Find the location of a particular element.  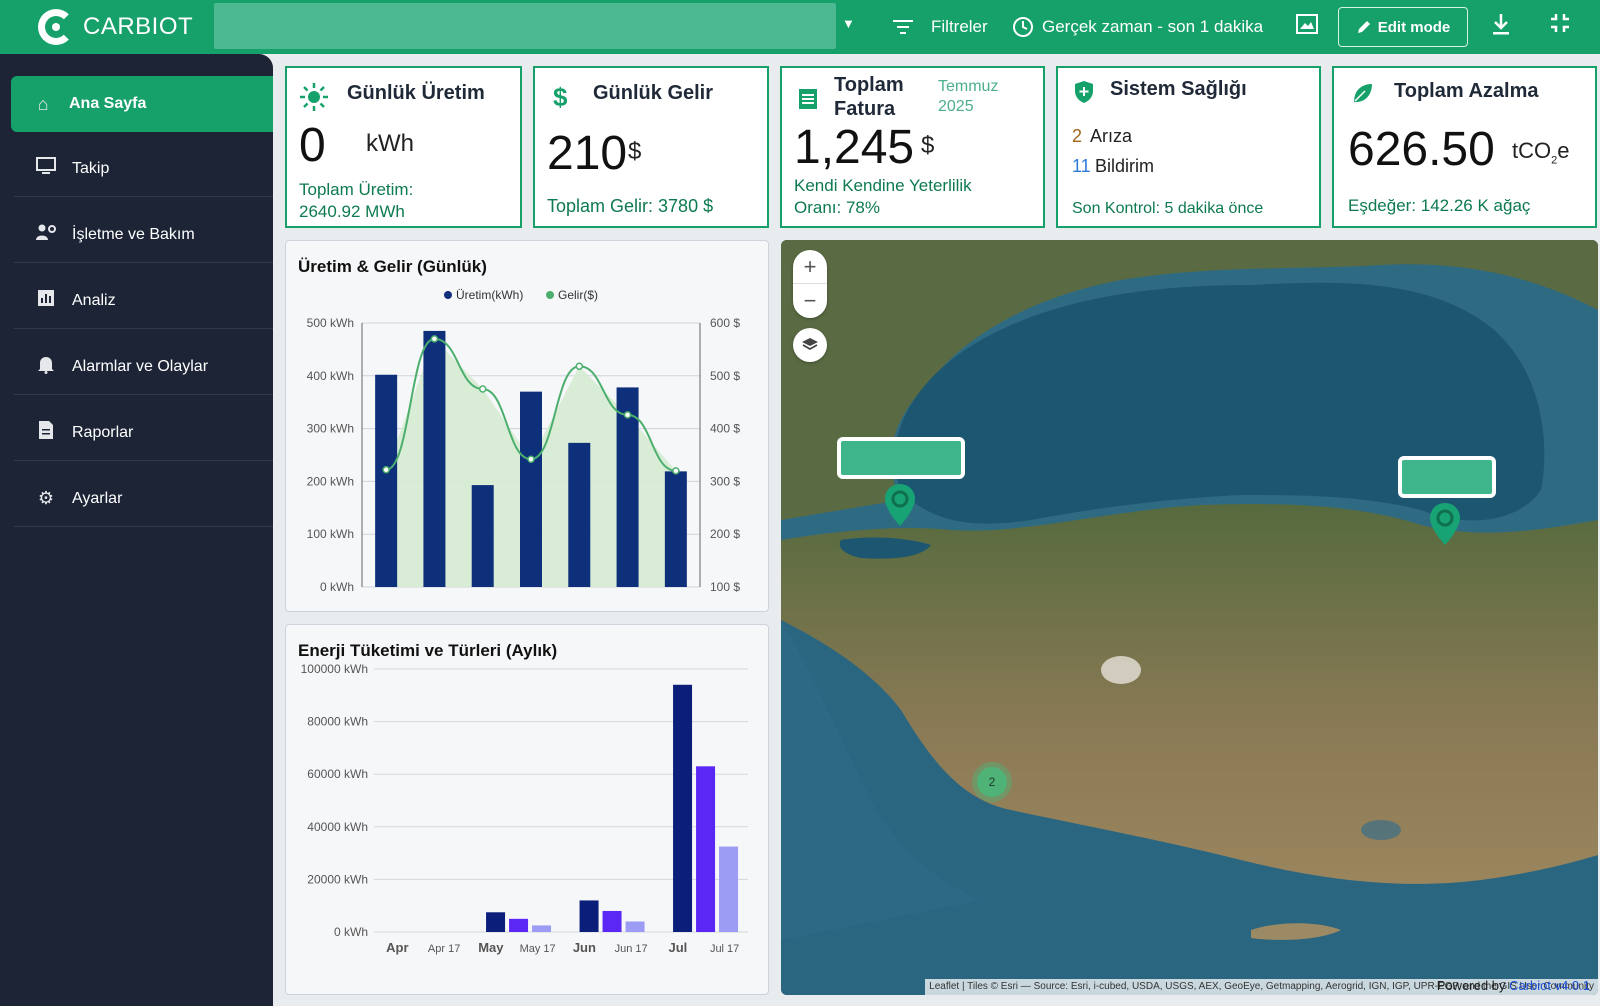

sidebar-item-label: Analiz is located at coordinates (94, 300).